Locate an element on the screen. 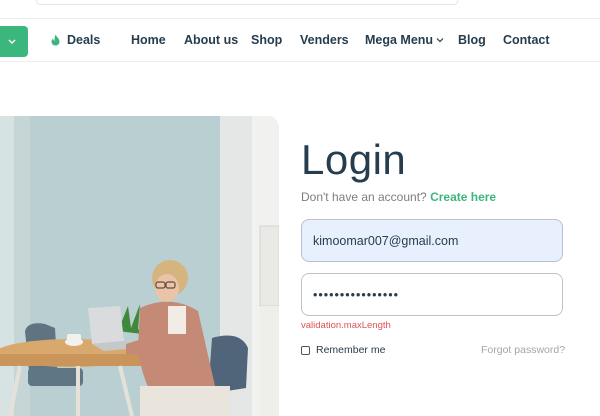 This screenshot has height=416, width=600. nav-label-about-us: About us is located at coordinates (211, 40).